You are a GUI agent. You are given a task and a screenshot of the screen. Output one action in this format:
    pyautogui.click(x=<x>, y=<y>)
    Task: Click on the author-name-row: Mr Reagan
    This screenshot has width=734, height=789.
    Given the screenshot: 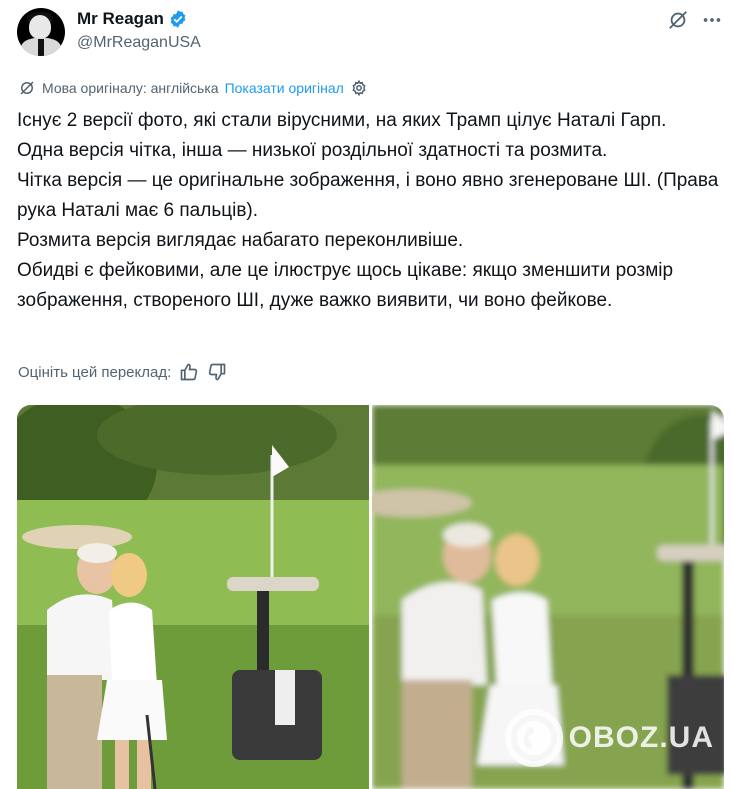 What is the action you would take?
    pyautogui.click(x=132, y=19)
    